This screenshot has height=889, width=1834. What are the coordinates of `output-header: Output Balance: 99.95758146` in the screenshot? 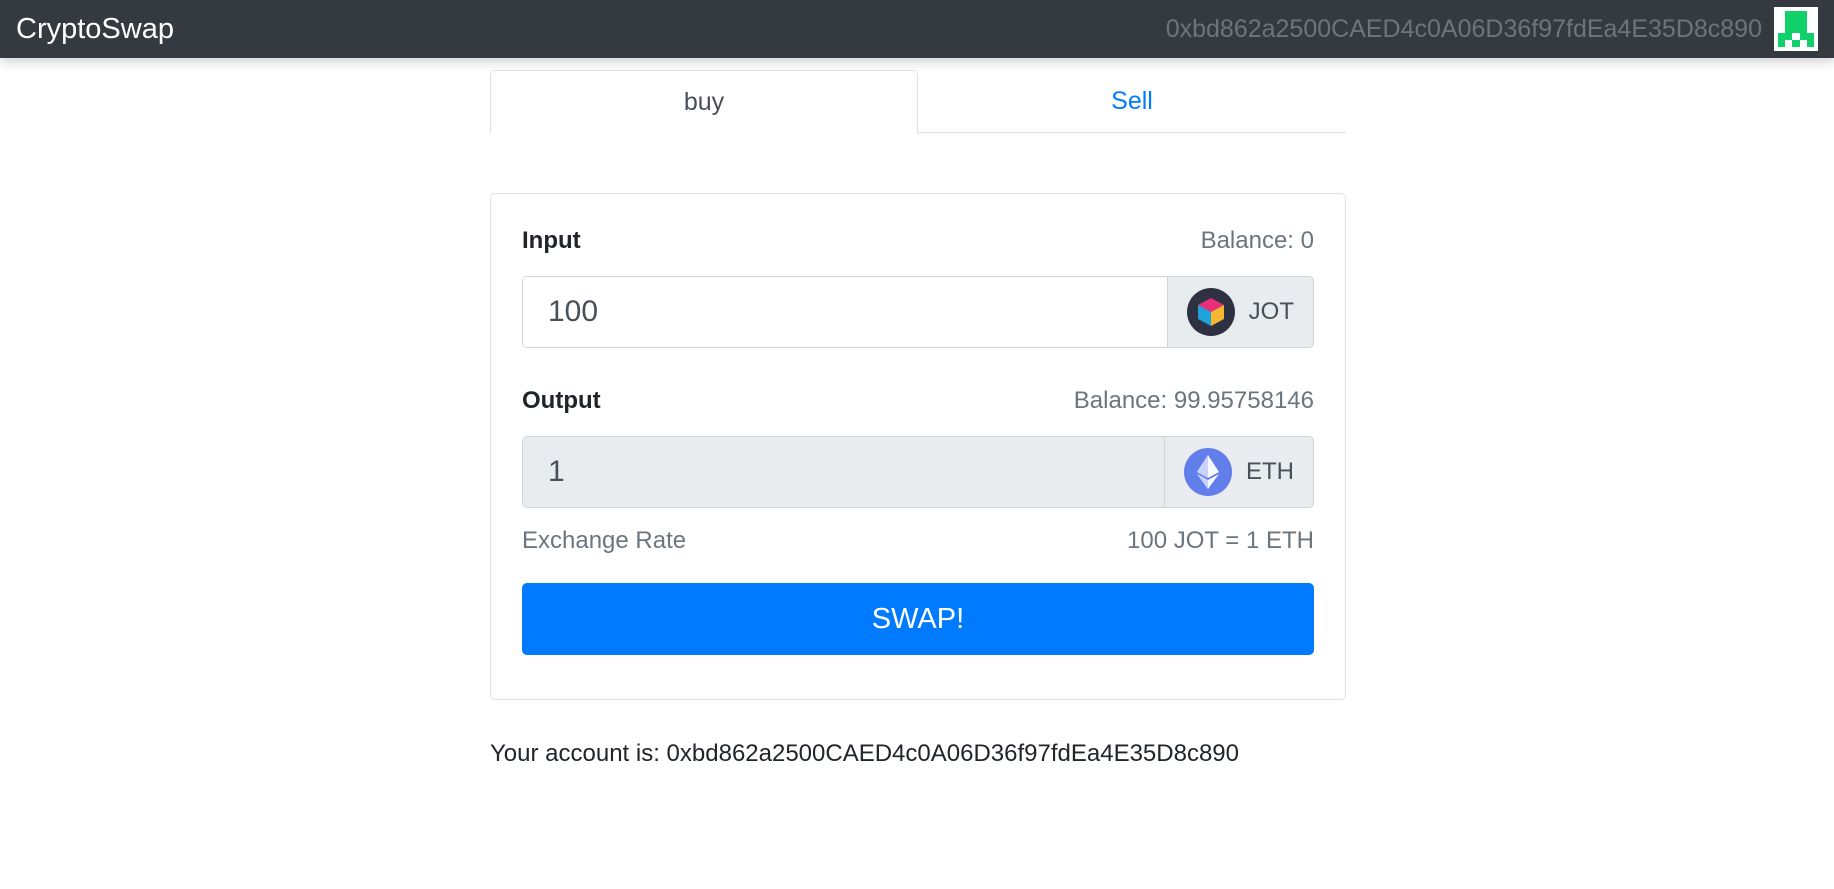 It's located at (918, 401).